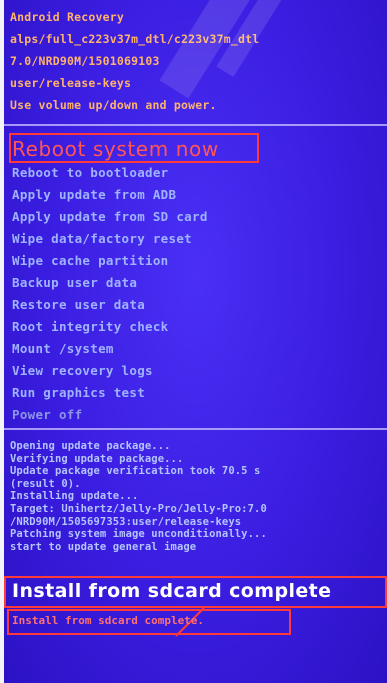 Image resolution: width=387 pixels, height=683 pixels. I want to click on annotation-connector, so click(190, 622).